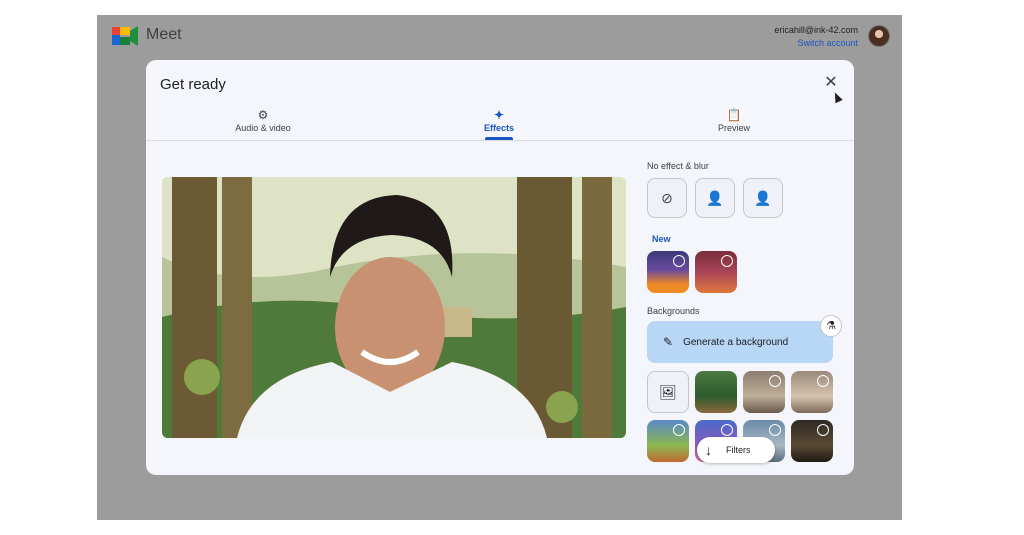 This screenshot has height=535, width=1024. I want to click on tab-bar: ⚙ Audio & video ✦ Effects 📋 Preview, so click(500, 123).